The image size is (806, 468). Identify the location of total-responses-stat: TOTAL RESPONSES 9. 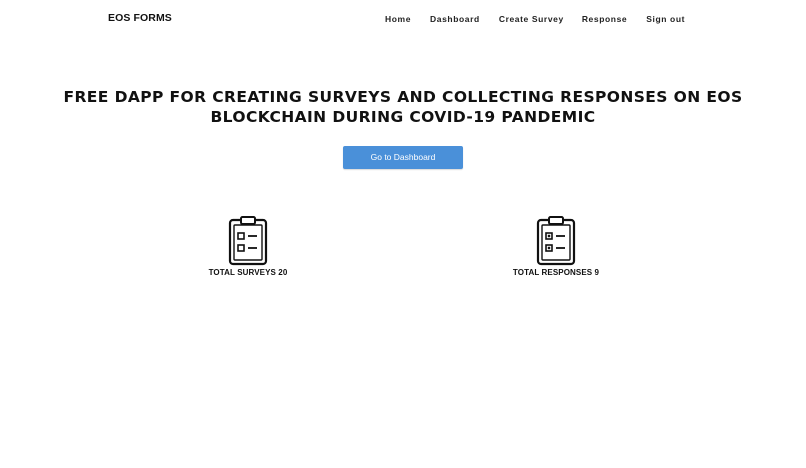
(556, 246).